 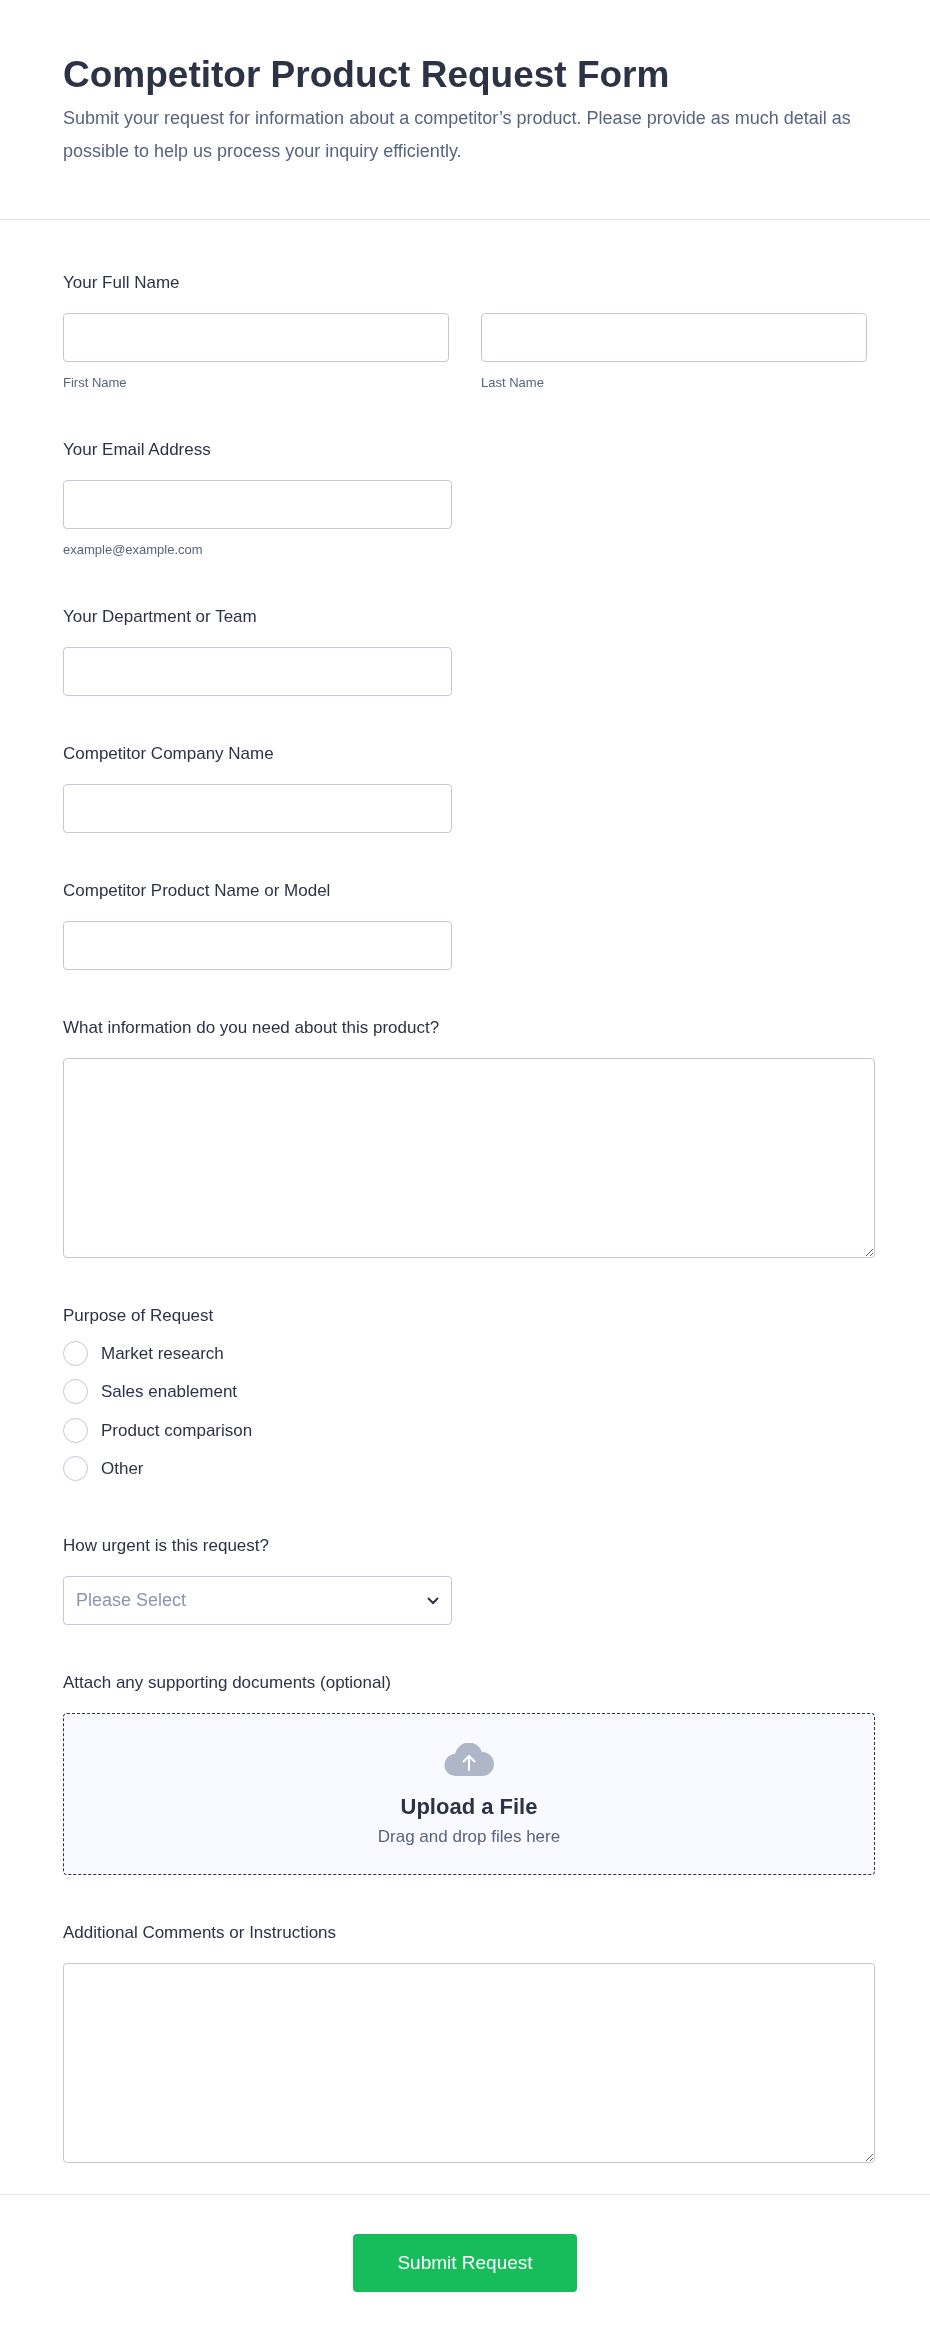 I want to click on radio-label: Sales enablement, so click(x=169, y=1392).